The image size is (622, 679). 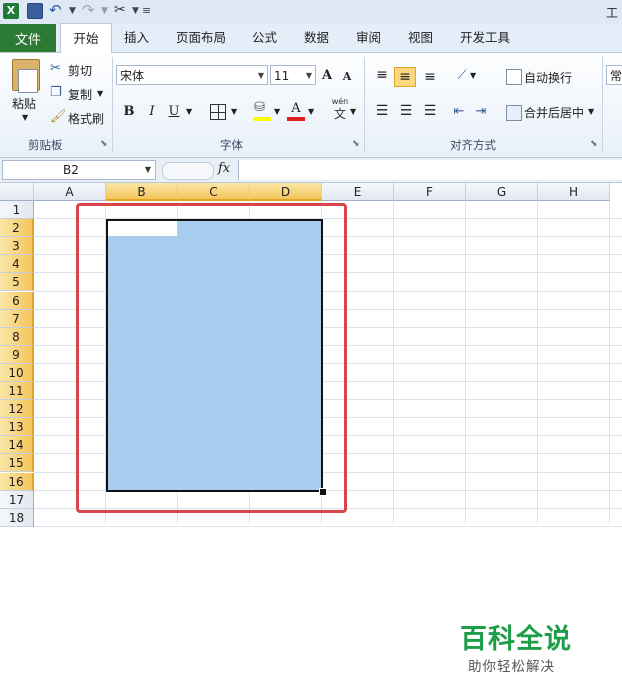 What do you see at coordinates (129, 111) in the screenshot?
I see `bold-button: B` at bounding box center [129, 111].